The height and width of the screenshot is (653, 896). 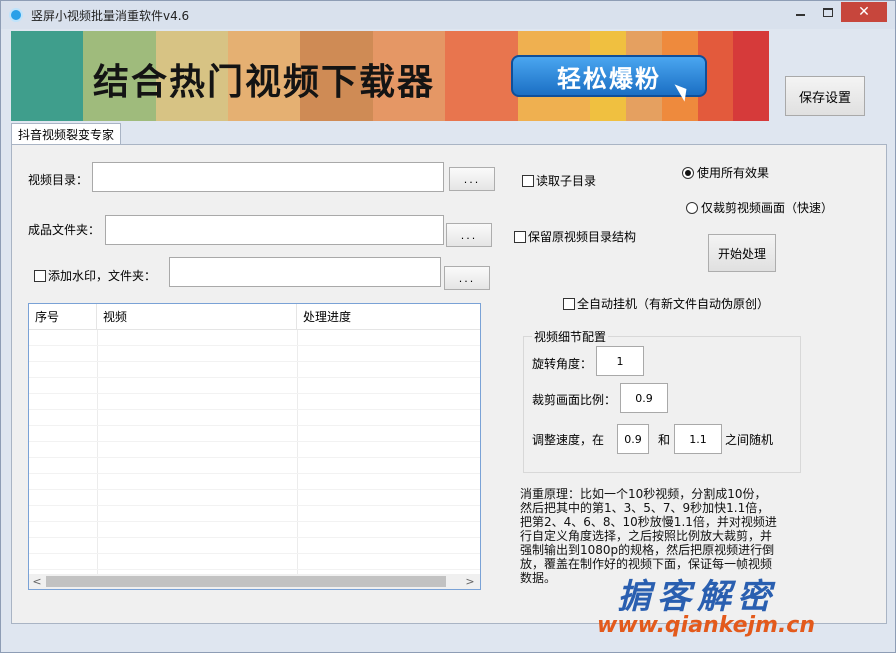 What do you see at coordinates (673, 304) in the screenshot?
I see `auto-hang-label: 全自动挂机（有新文件自动伪原创）` at bounding box center [673, 304].